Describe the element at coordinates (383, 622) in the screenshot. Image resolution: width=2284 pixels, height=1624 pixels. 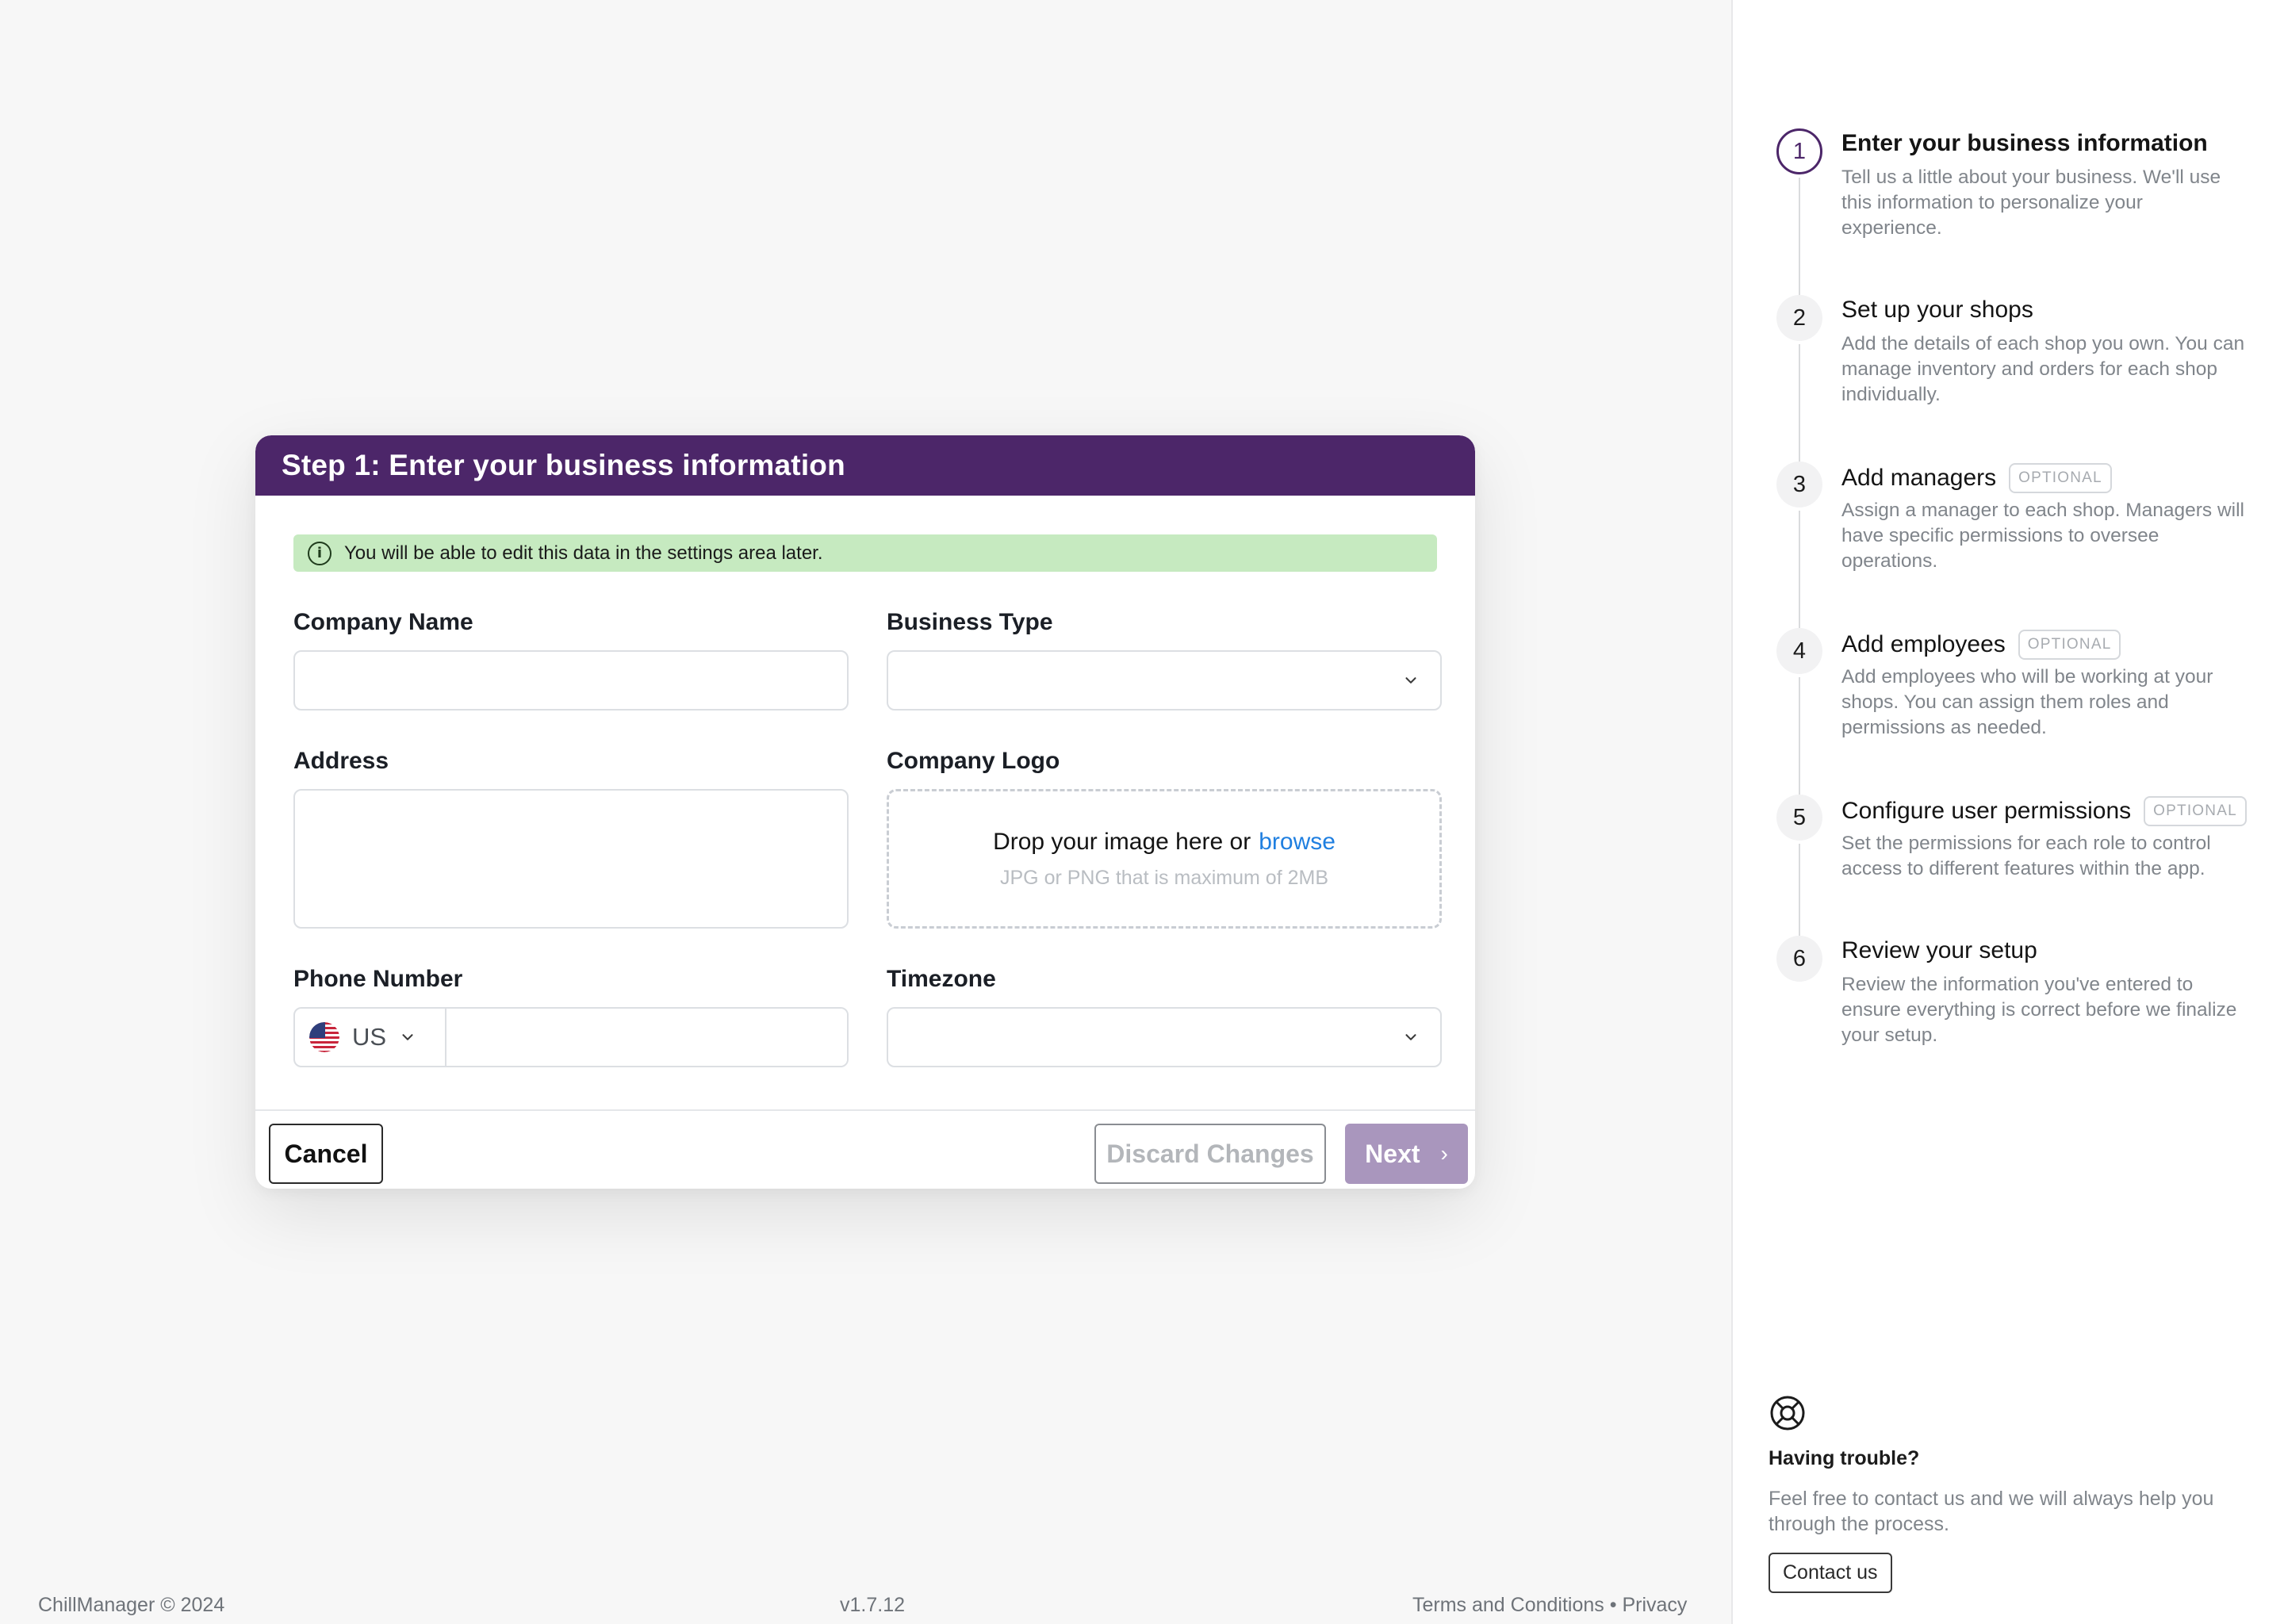
I see `company-name-label: Company Name` at that location.